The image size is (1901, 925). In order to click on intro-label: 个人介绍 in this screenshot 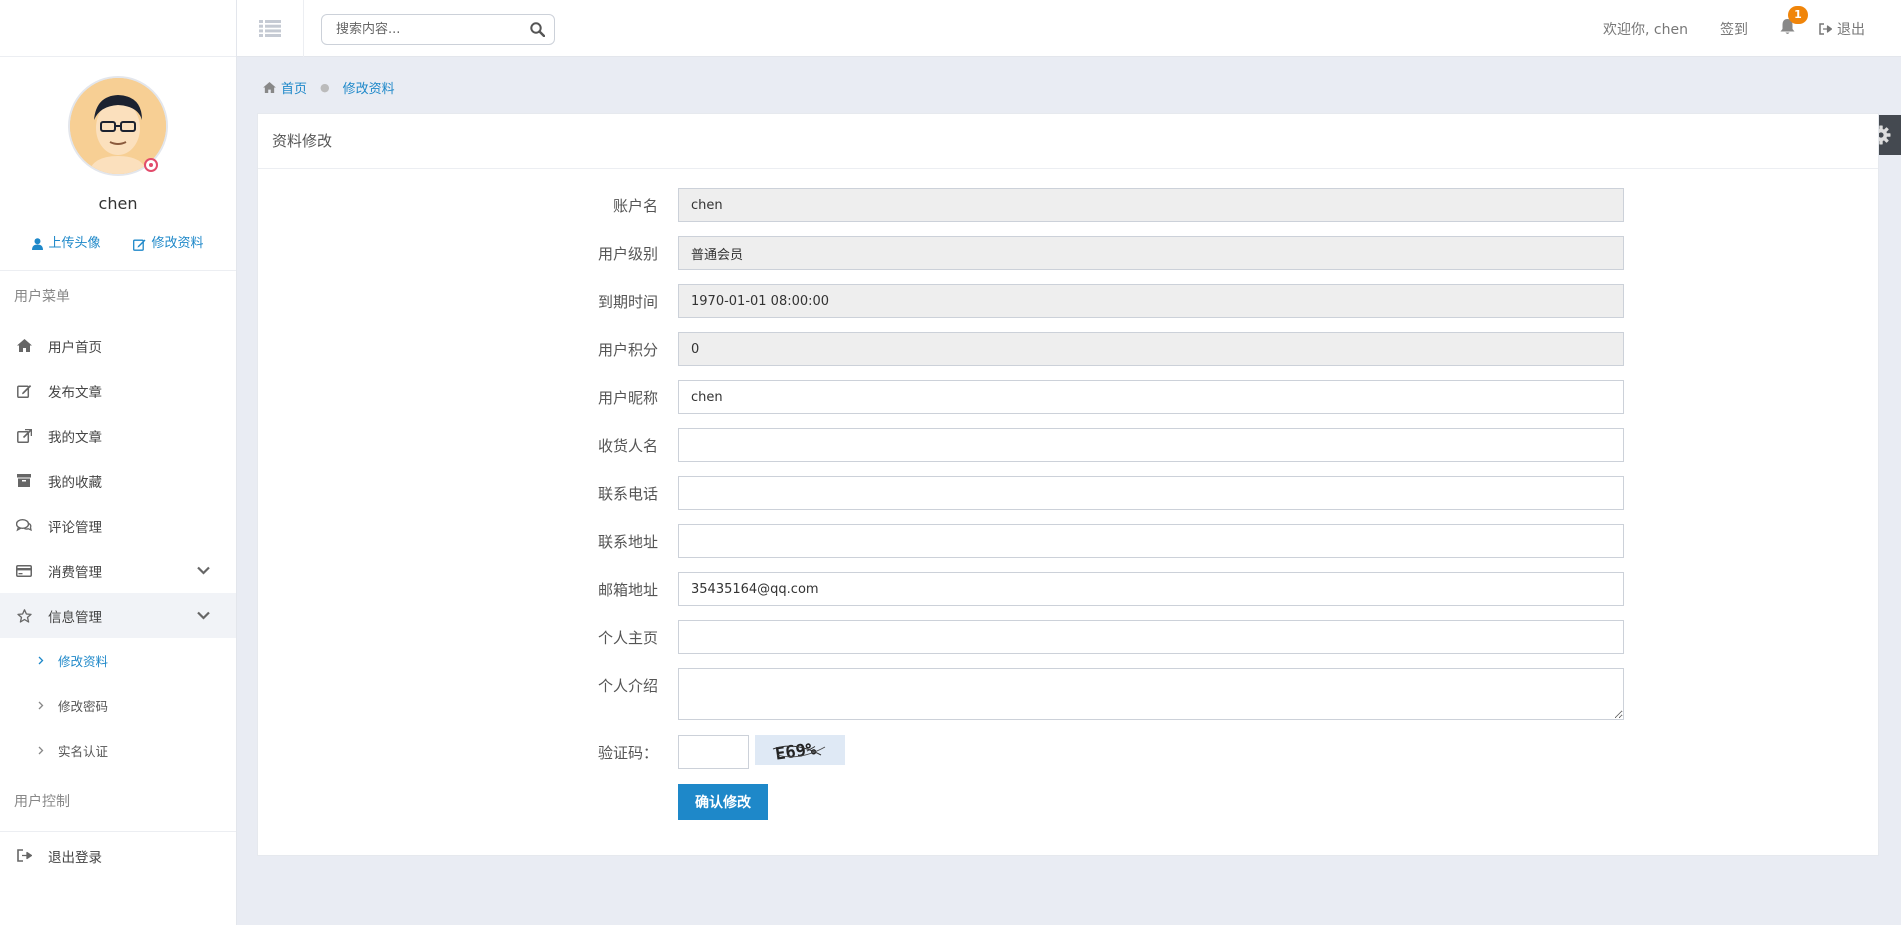, I will do `click(627, 686)`.